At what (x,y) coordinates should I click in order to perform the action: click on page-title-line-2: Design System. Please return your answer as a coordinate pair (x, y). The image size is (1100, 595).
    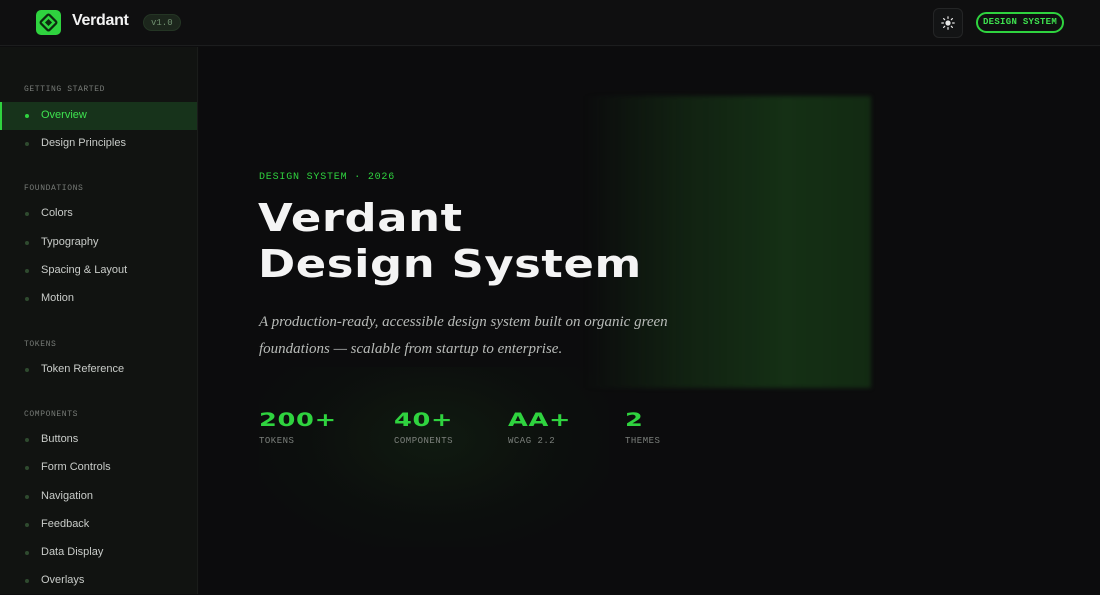
    Looking at the image, I should click on (450, 264).